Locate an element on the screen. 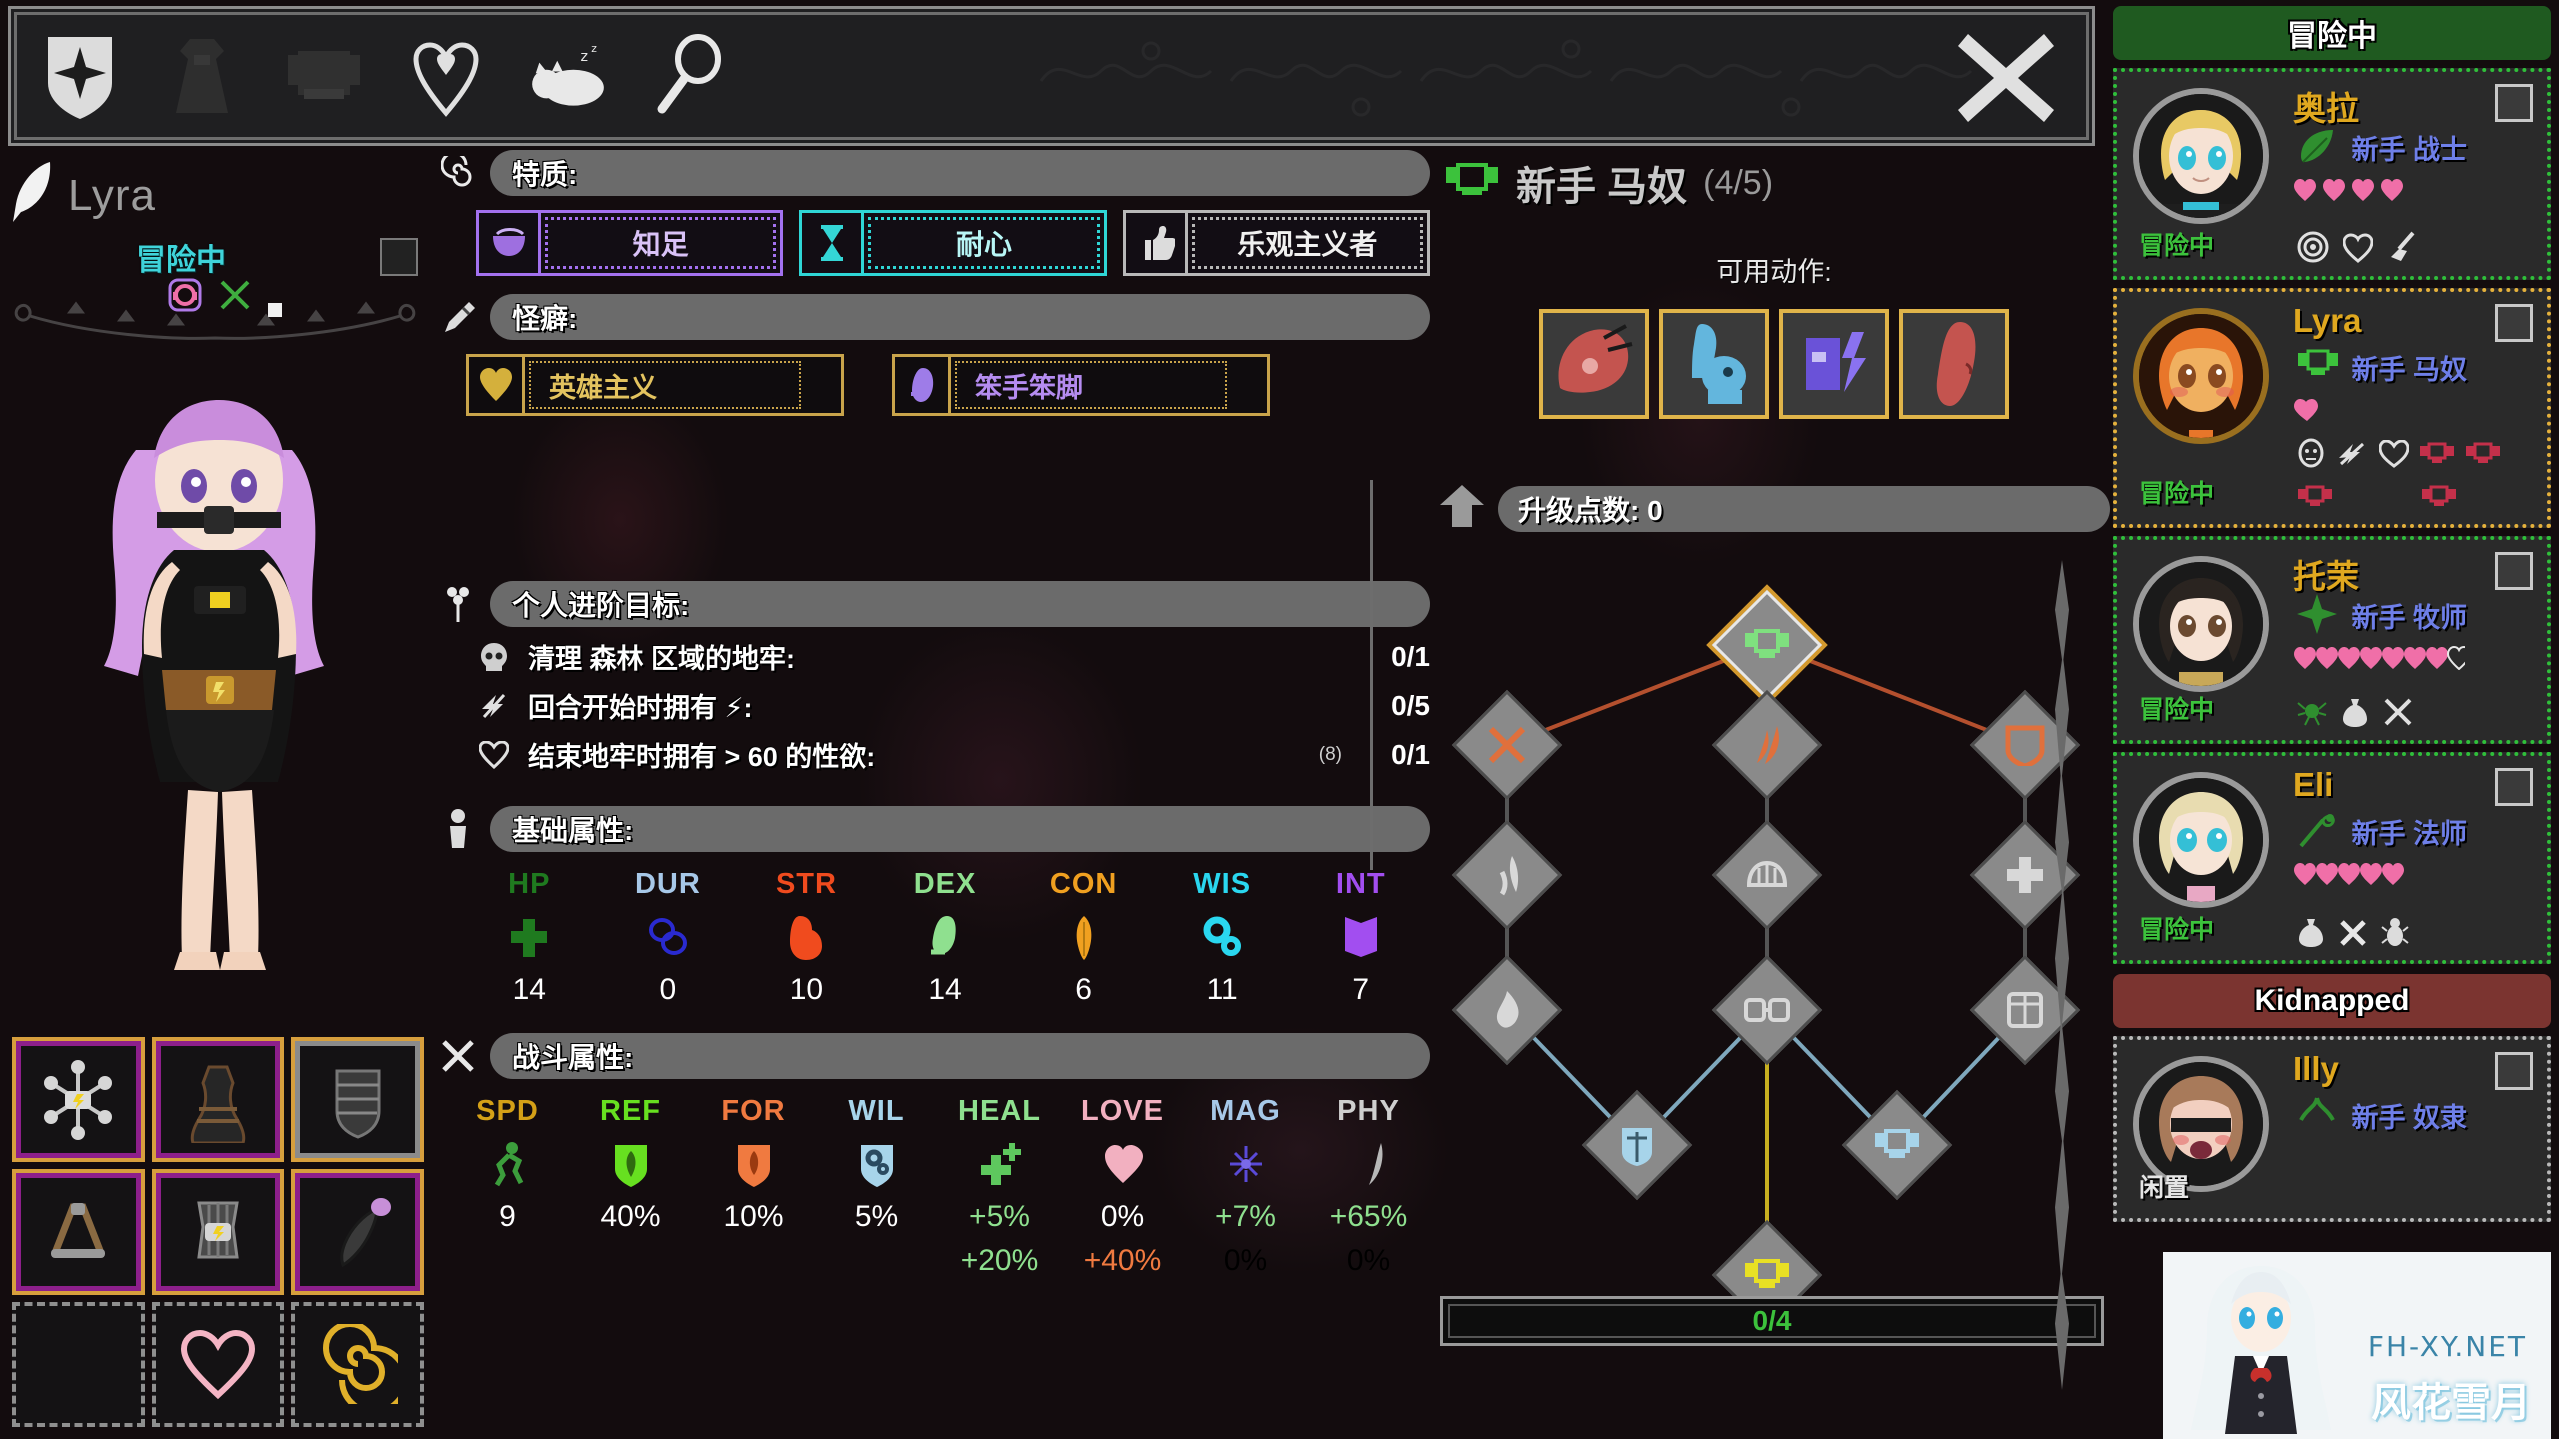  base-stats-label: 基础属性: is located at coordinates (960, 829).